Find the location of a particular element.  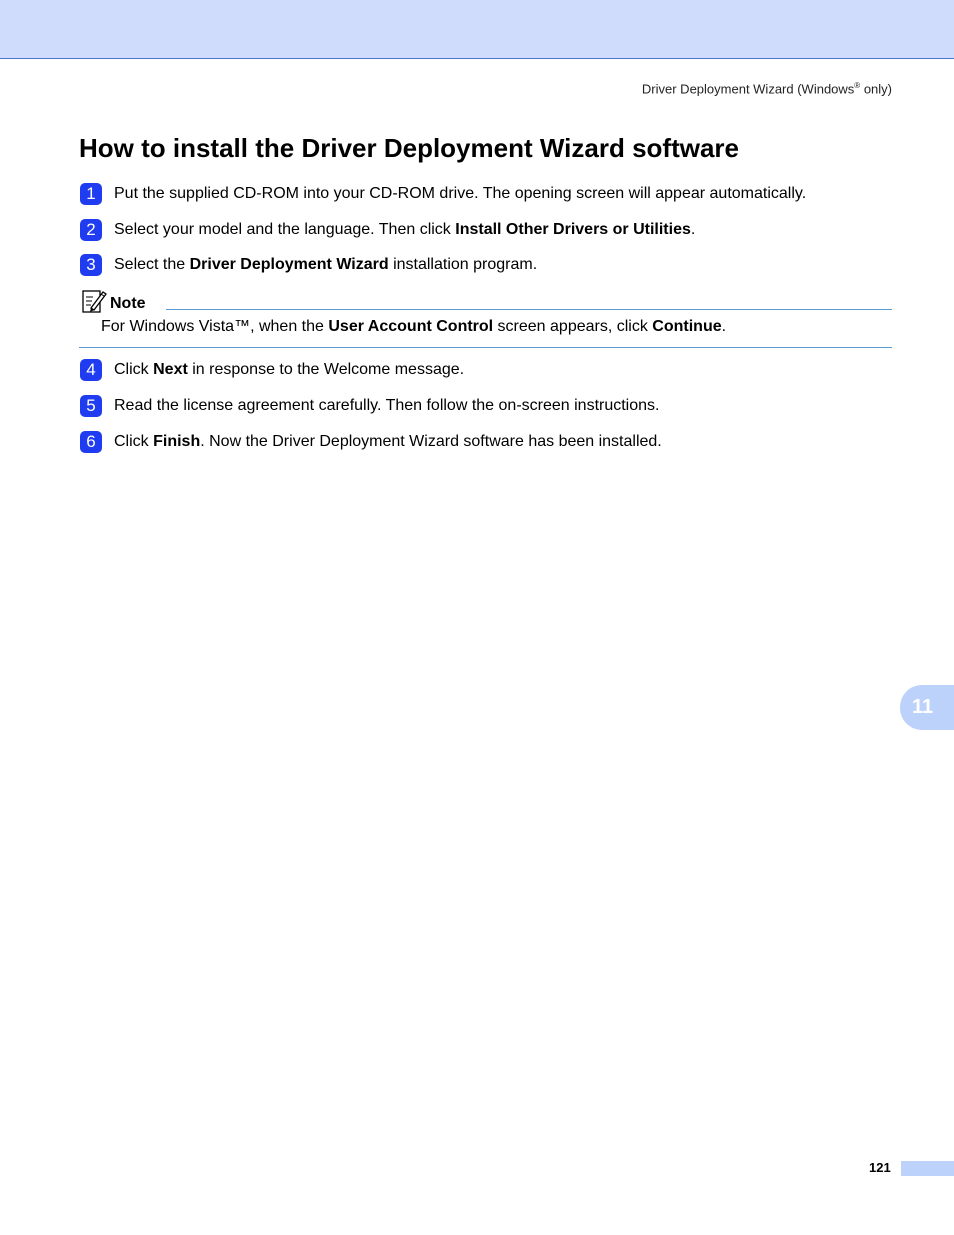

running-header: Driver Deployment Wizard (Windows® only) is located at coordinates (766, 89).